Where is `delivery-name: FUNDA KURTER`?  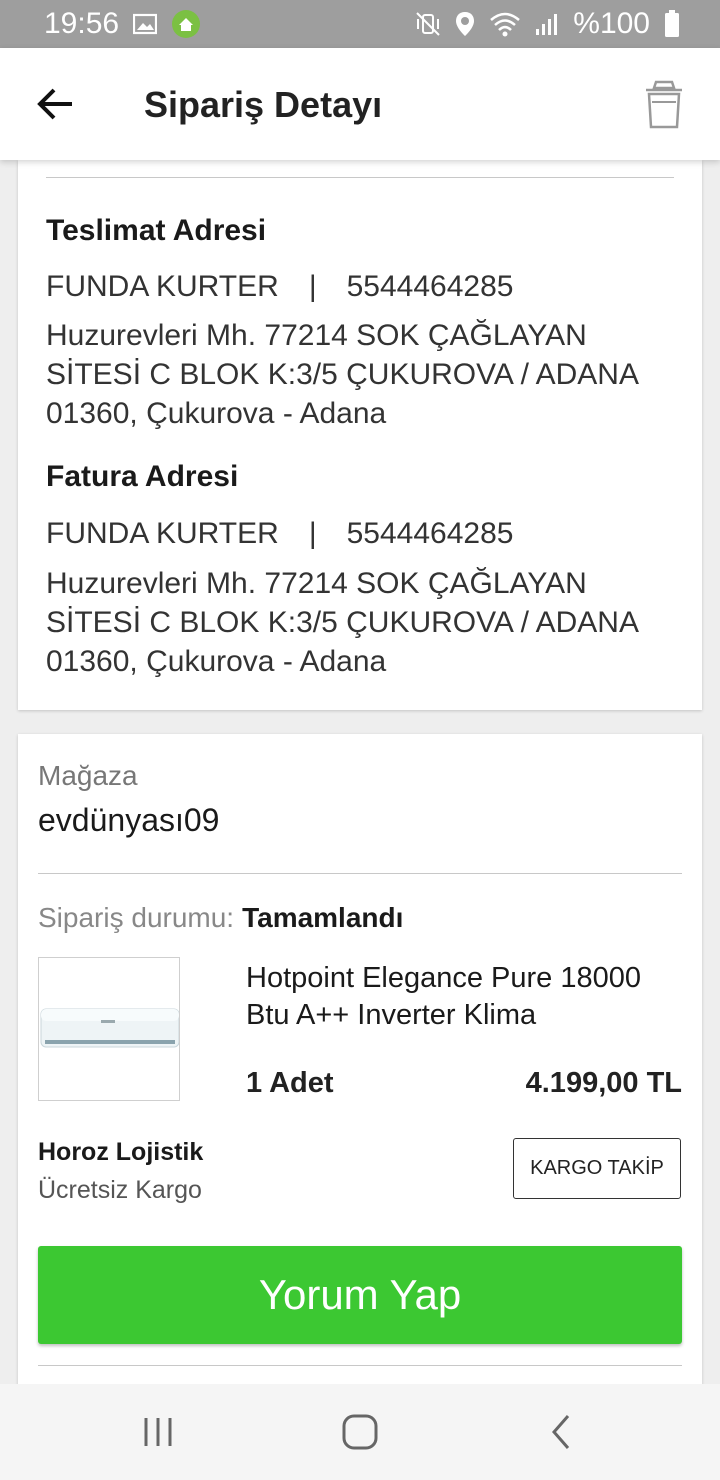 delivery-name: FUNDA KURTER is located at coordinates (162, 286).